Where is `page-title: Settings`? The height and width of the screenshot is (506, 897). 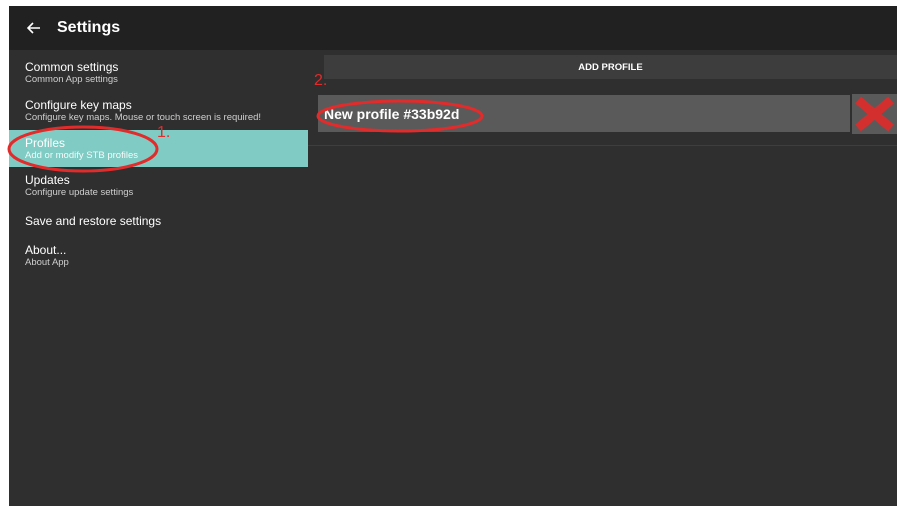 page-title: Settings is located at coordinates (89, 27).